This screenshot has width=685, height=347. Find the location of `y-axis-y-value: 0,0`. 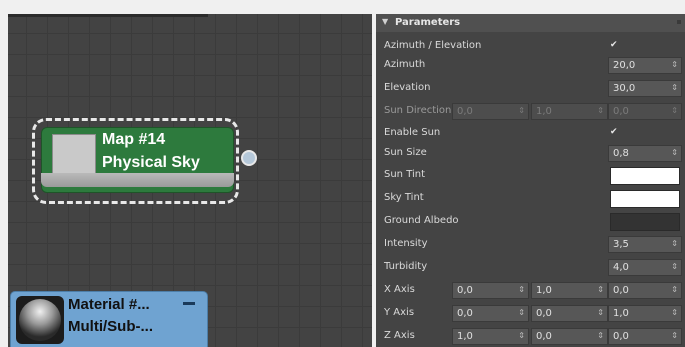

y-axis-y-value: 0,0 is located at coordinates (544, 313).